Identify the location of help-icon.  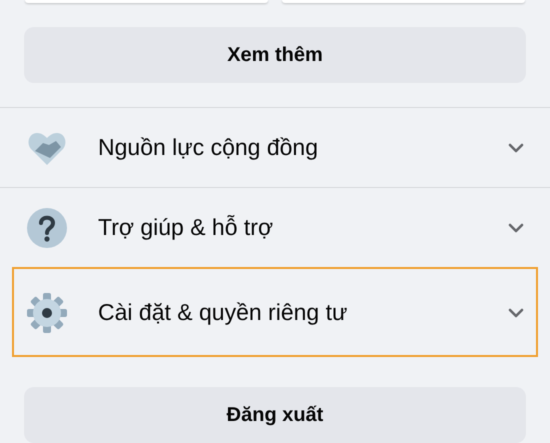
(47, 227).